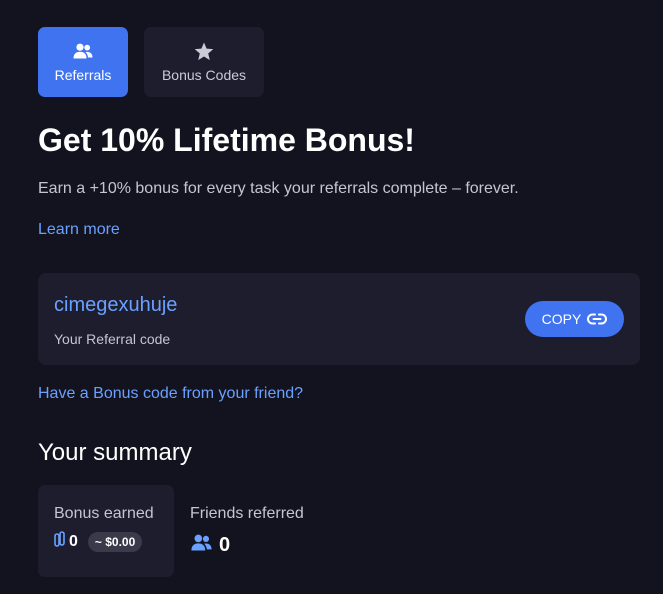  What do you see at coordinates (247, 513) in the screenshot?
I see `friends-referred-label: Friends referred` at bounding box center [247, 513].